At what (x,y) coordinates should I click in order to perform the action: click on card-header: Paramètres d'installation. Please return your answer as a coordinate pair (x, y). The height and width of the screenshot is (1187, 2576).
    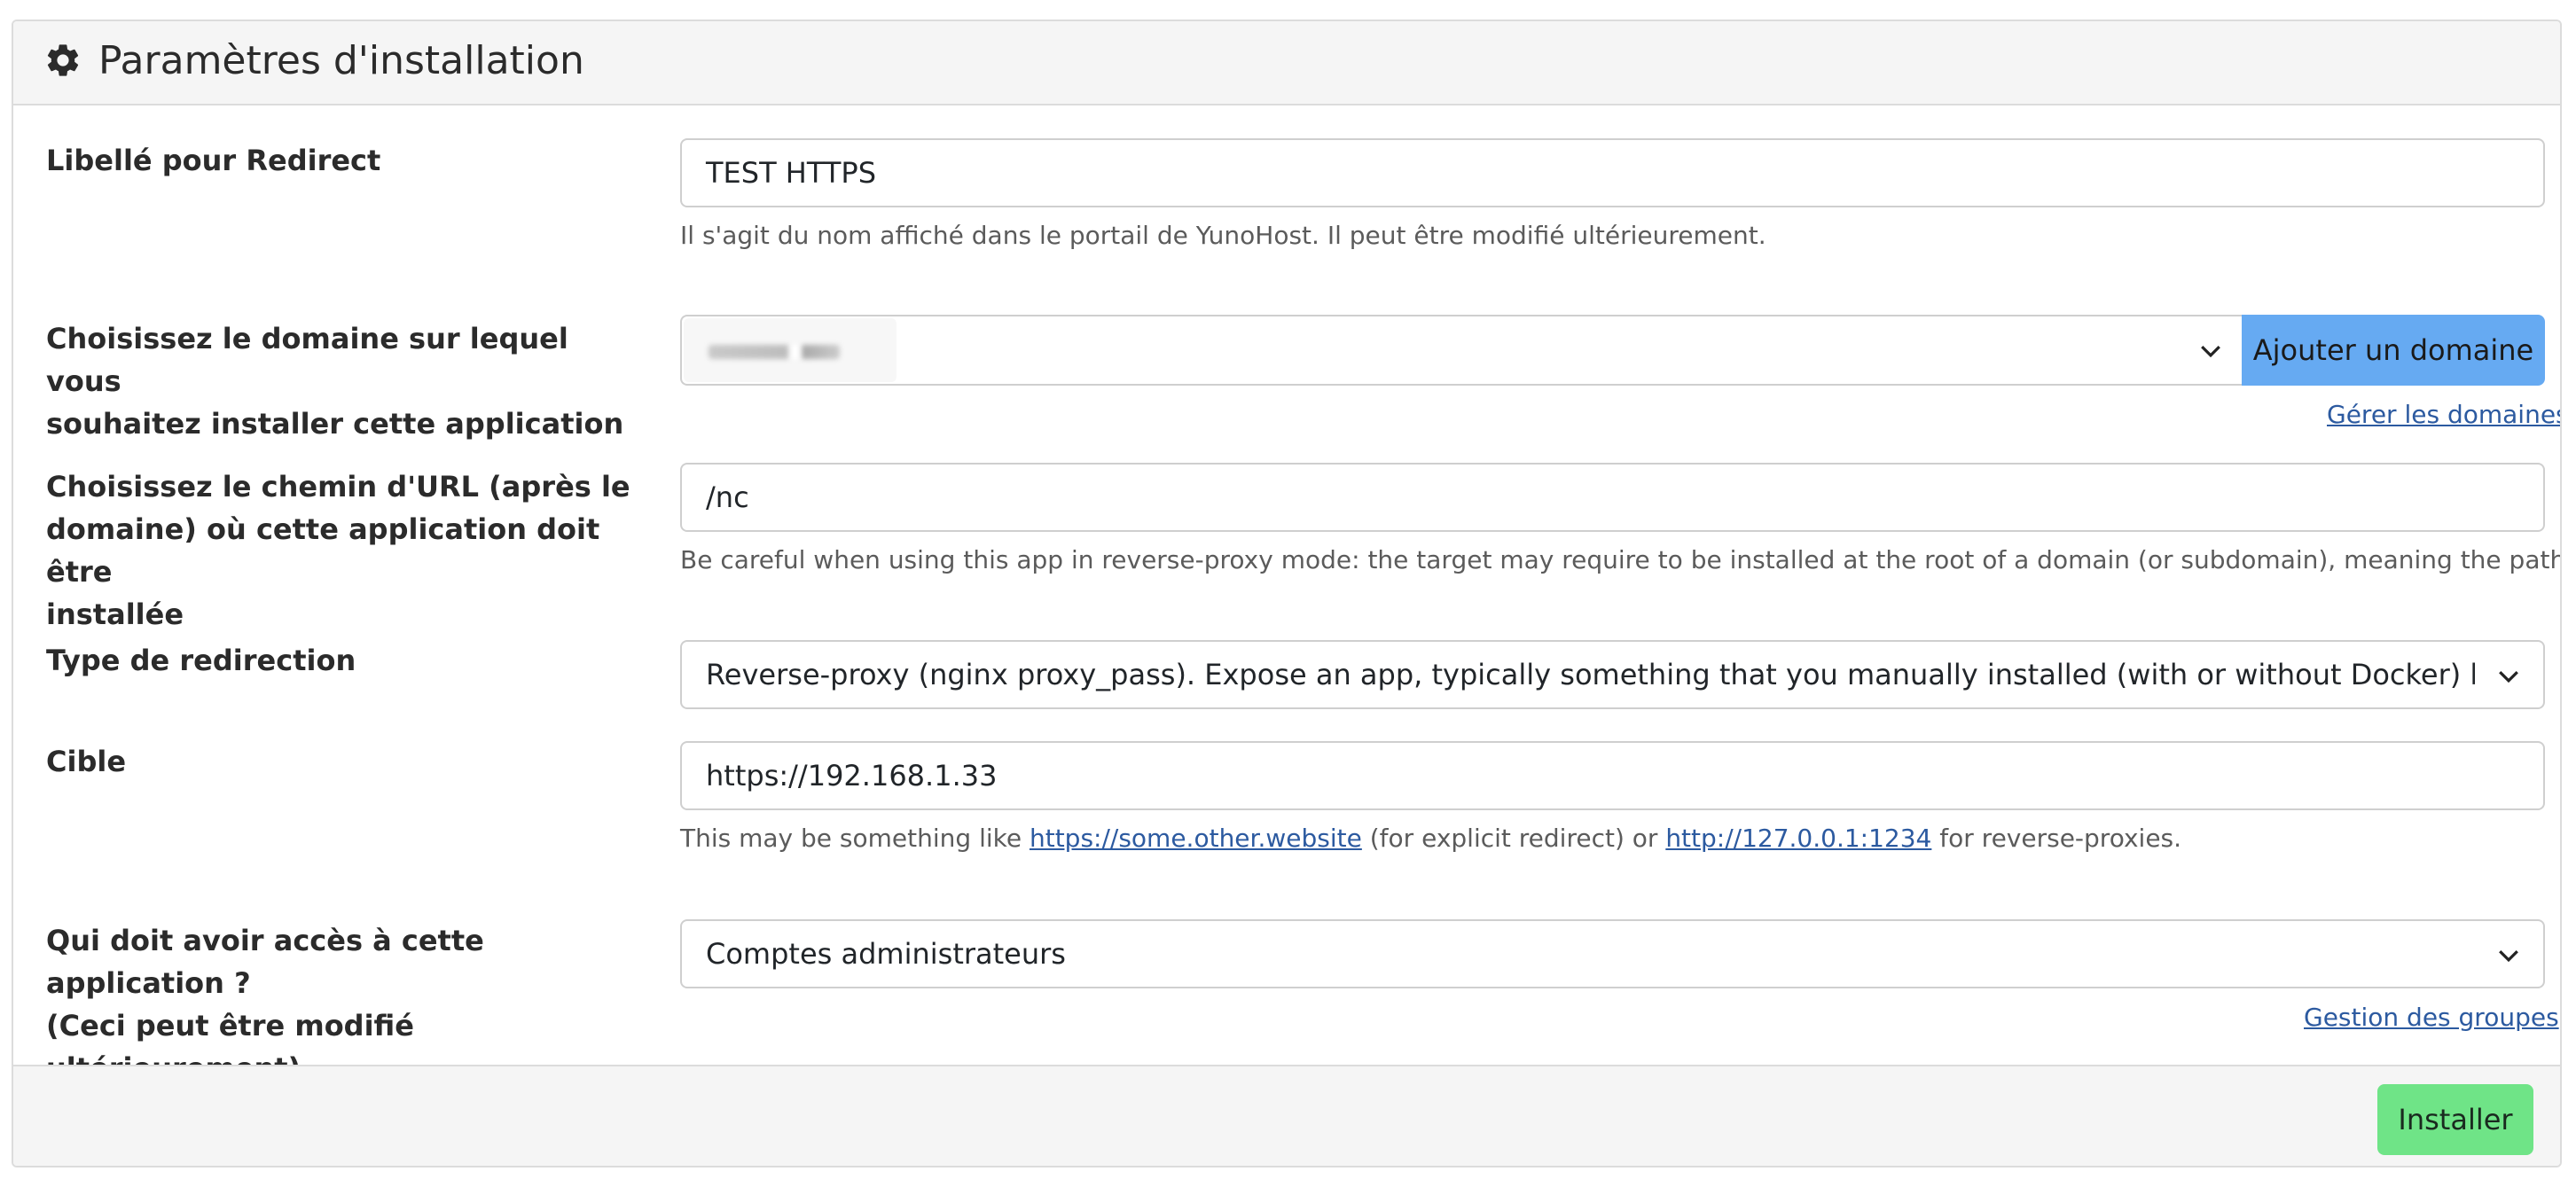
    Looking at the image, I should click on (1286, 63).